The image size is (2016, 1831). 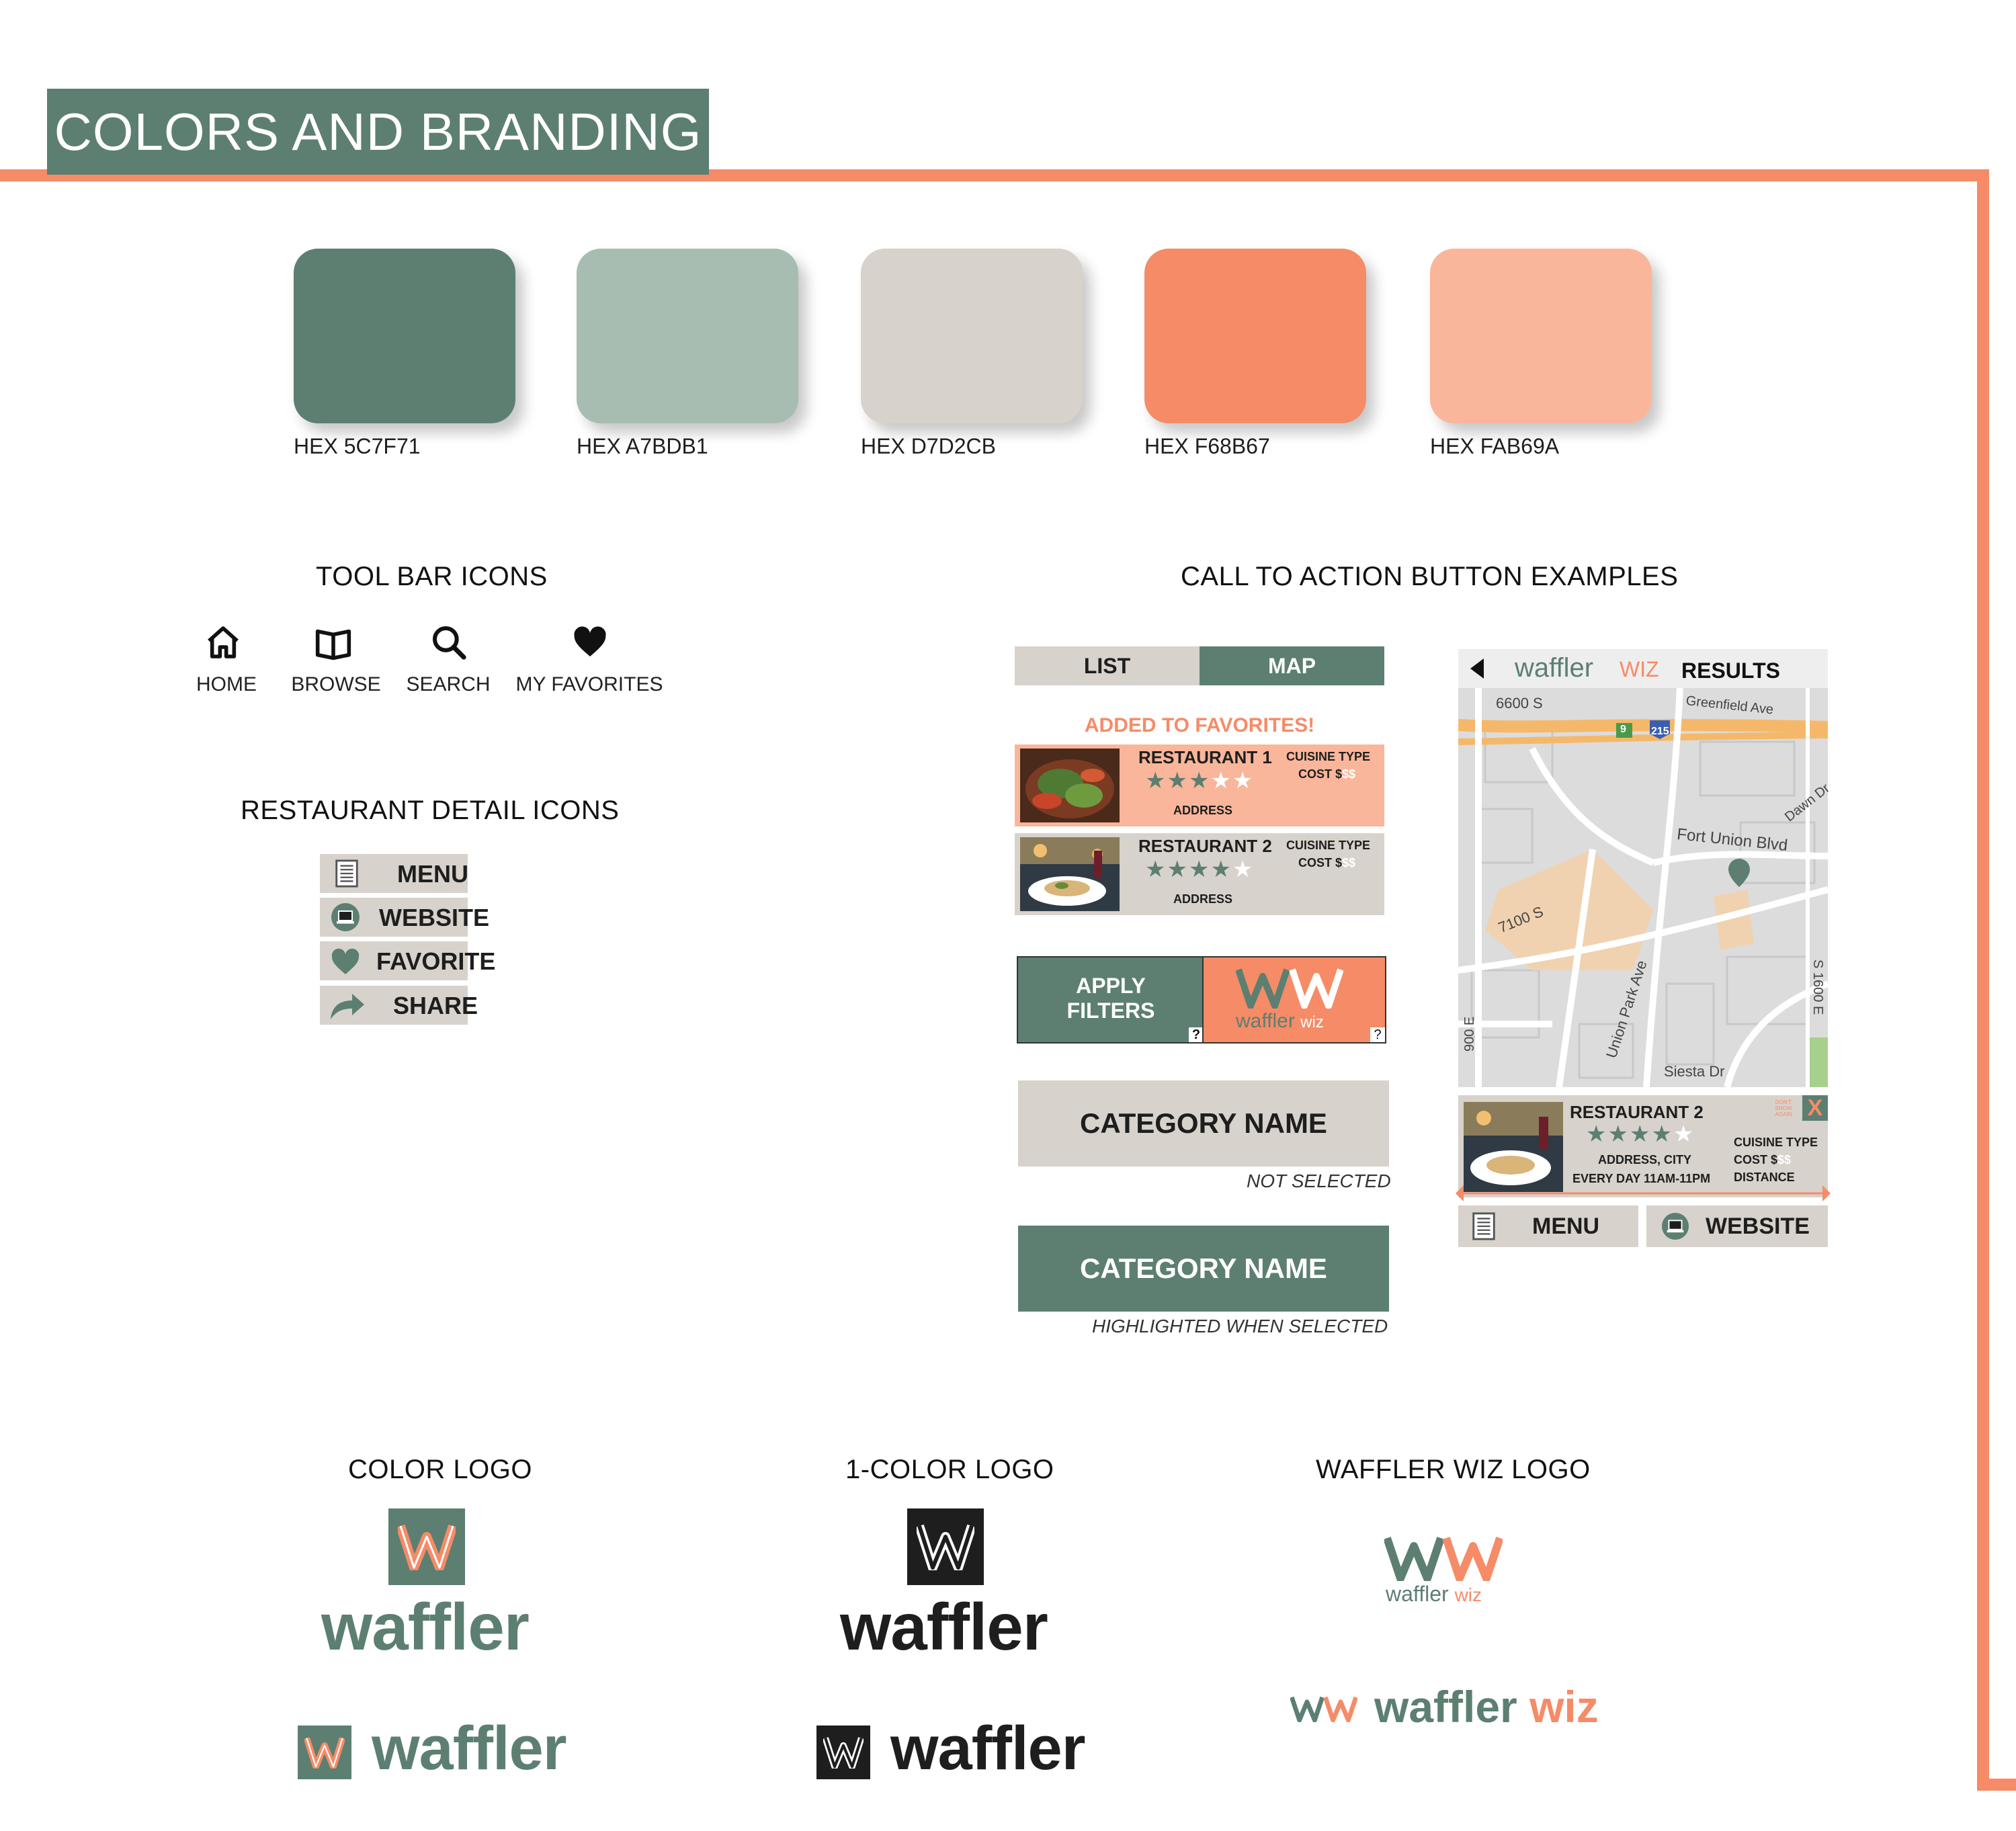 I want to click on book-icon, so click(x=333, y=642).